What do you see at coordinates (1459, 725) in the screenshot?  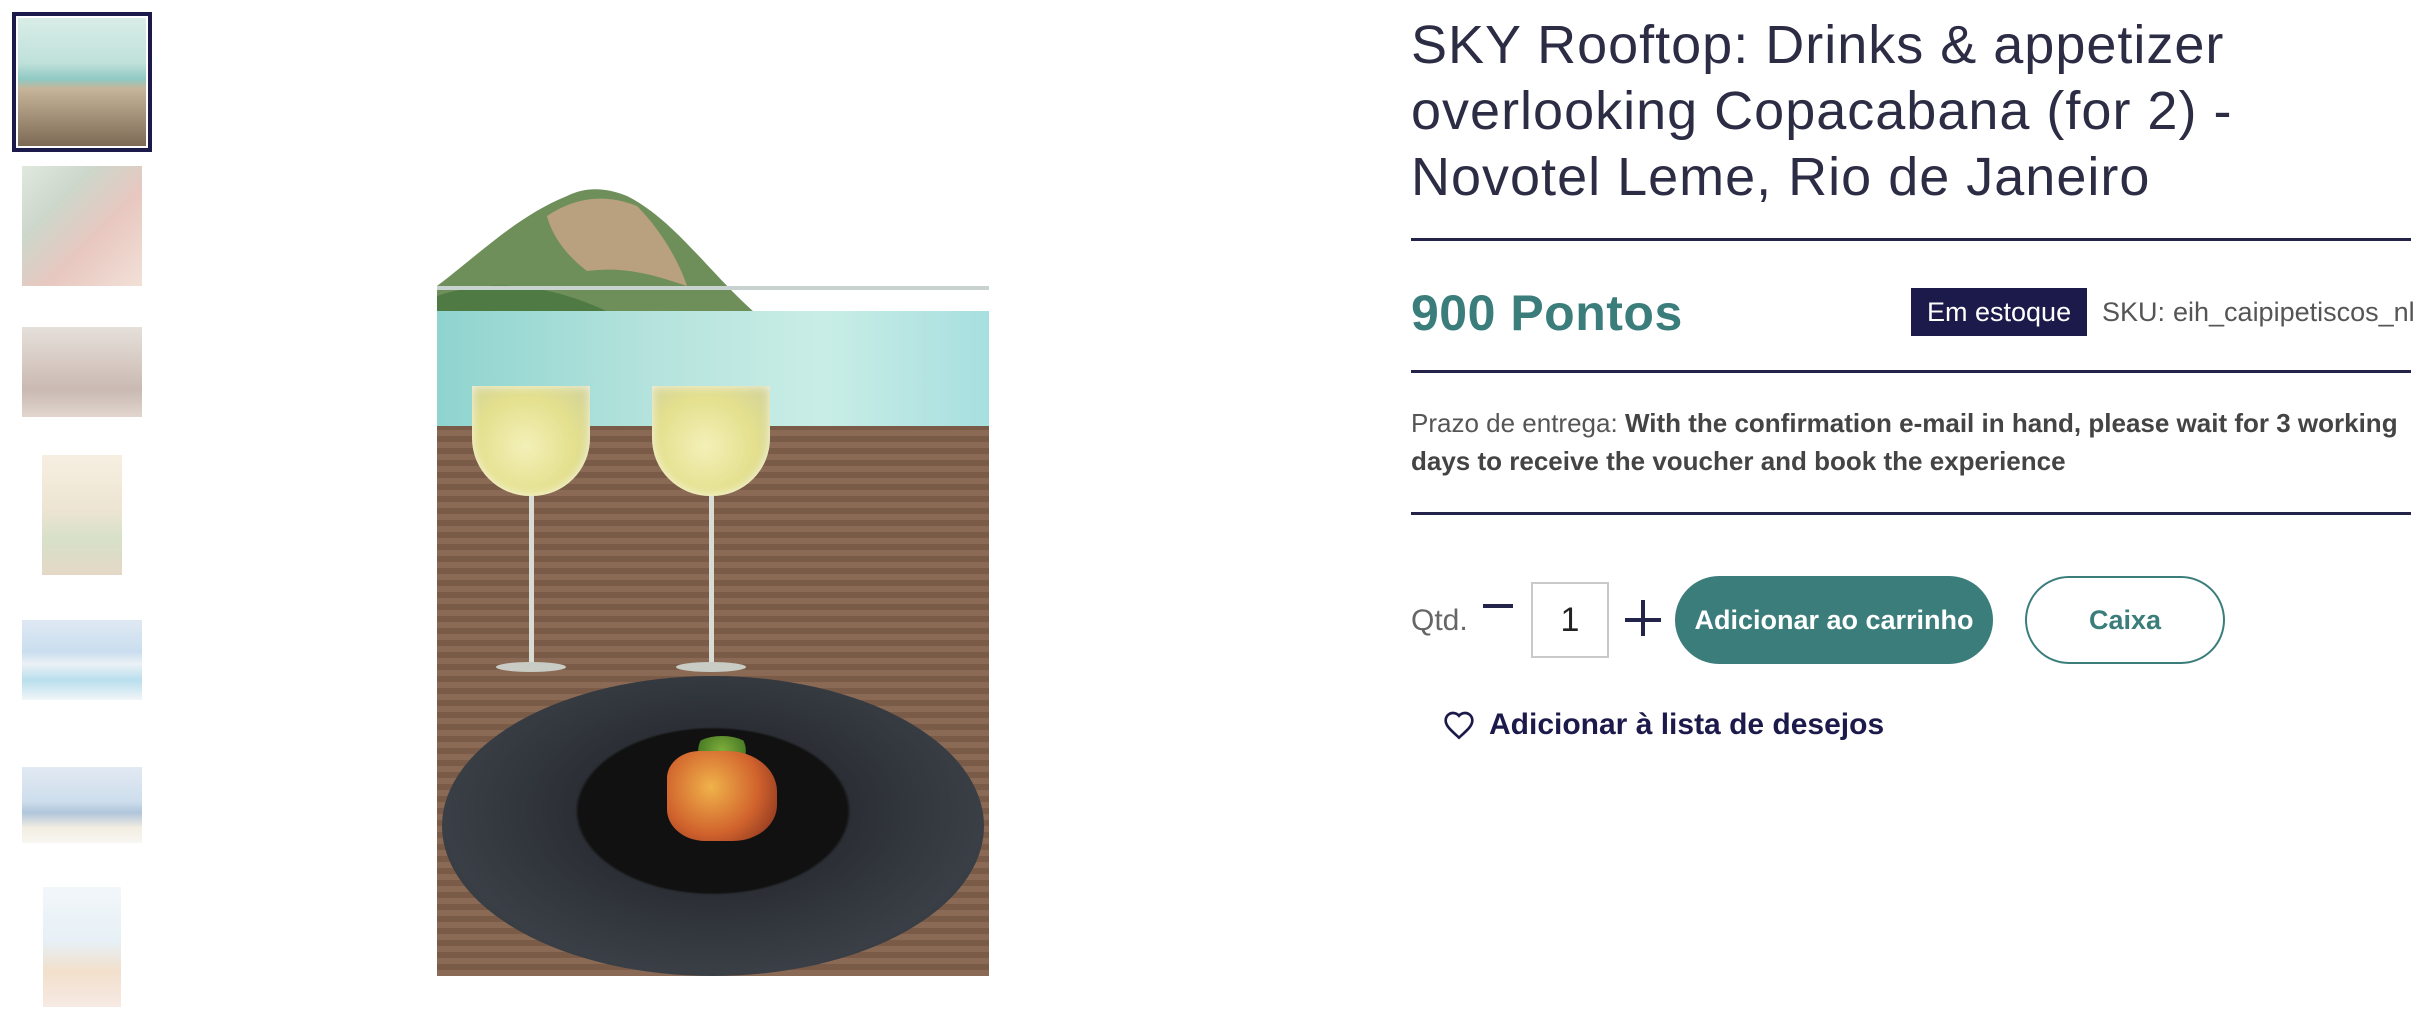 I see `heart-icon` at bounding box center [1459, 725].